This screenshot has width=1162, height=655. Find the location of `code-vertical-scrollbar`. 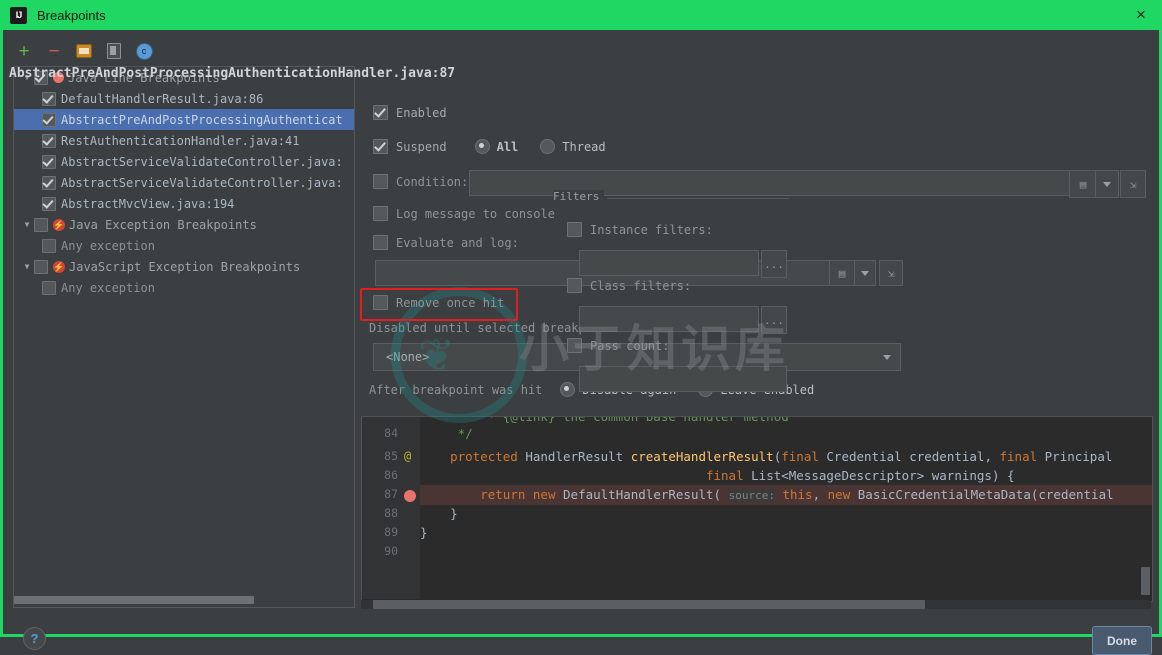

code-vertical-scrollbar is located at coordinates (1145, 581).